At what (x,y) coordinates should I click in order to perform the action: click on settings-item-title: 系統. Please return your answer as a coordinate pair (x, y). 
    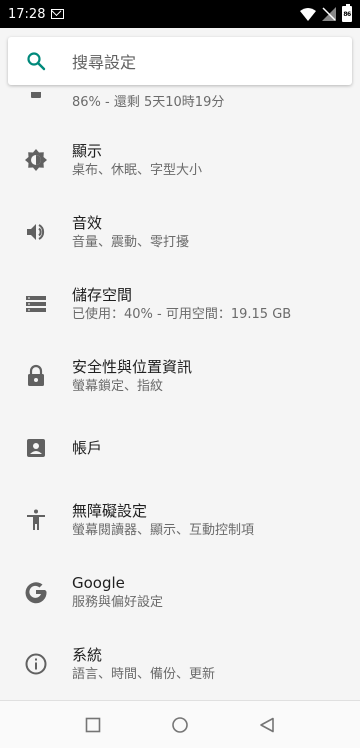
    Looking at the image, I should click on (87, 654).